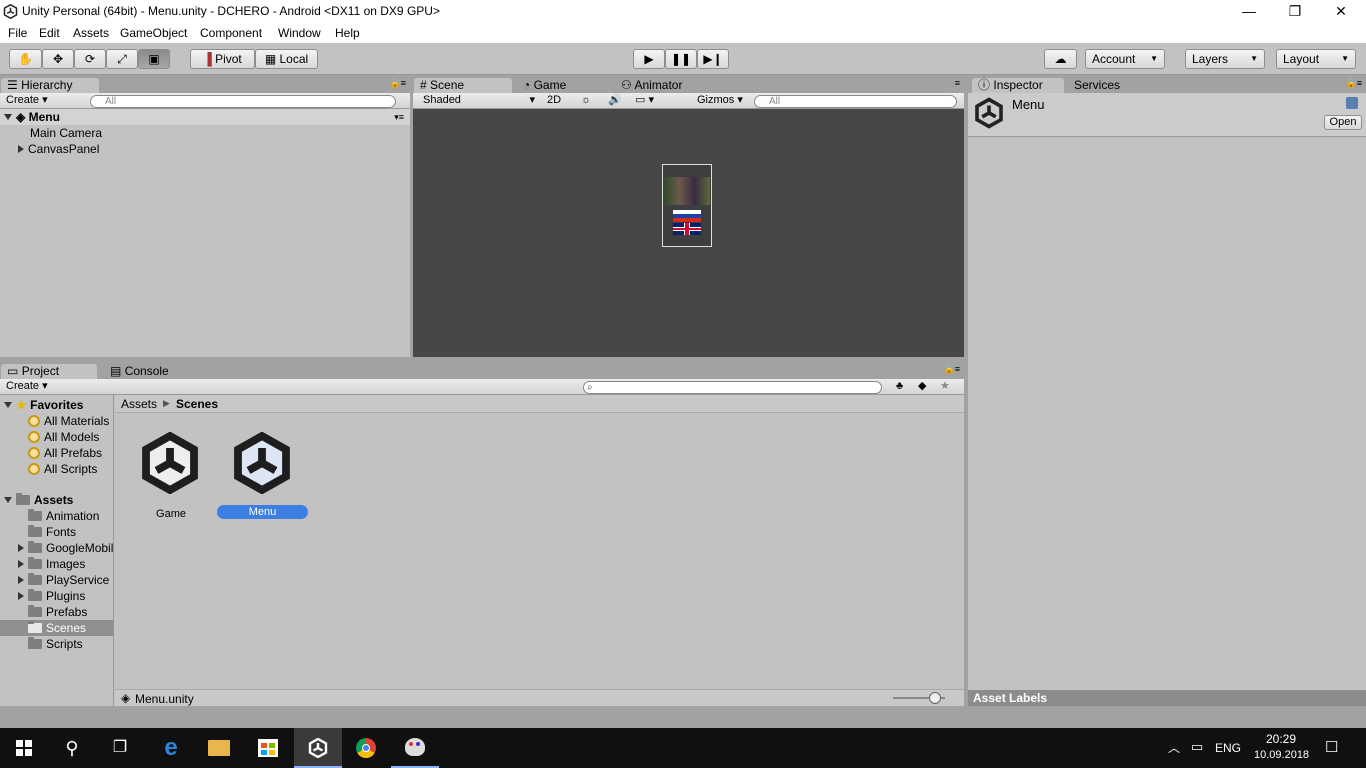  What do you see at coordinates (1018, 86) in the screenshot?
I see `tab-inspector: ⓘ Inspector` at bounding box center [1018, 86].